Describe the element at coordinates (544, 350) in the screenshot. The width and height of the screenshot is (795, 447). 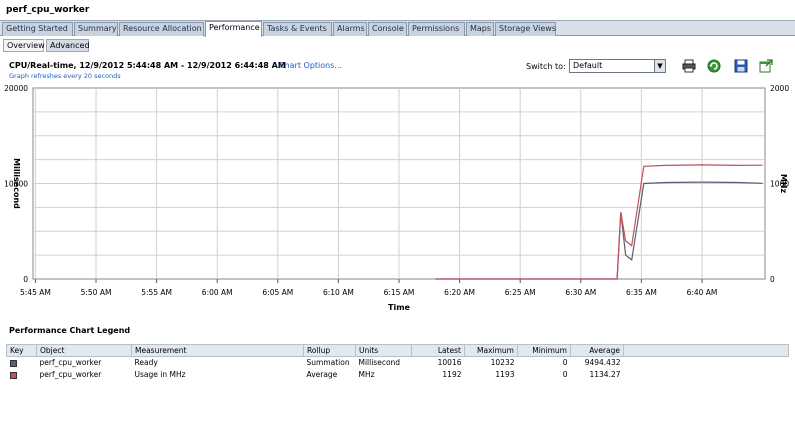
I see `column-header-minimum: Minimum` at that location.